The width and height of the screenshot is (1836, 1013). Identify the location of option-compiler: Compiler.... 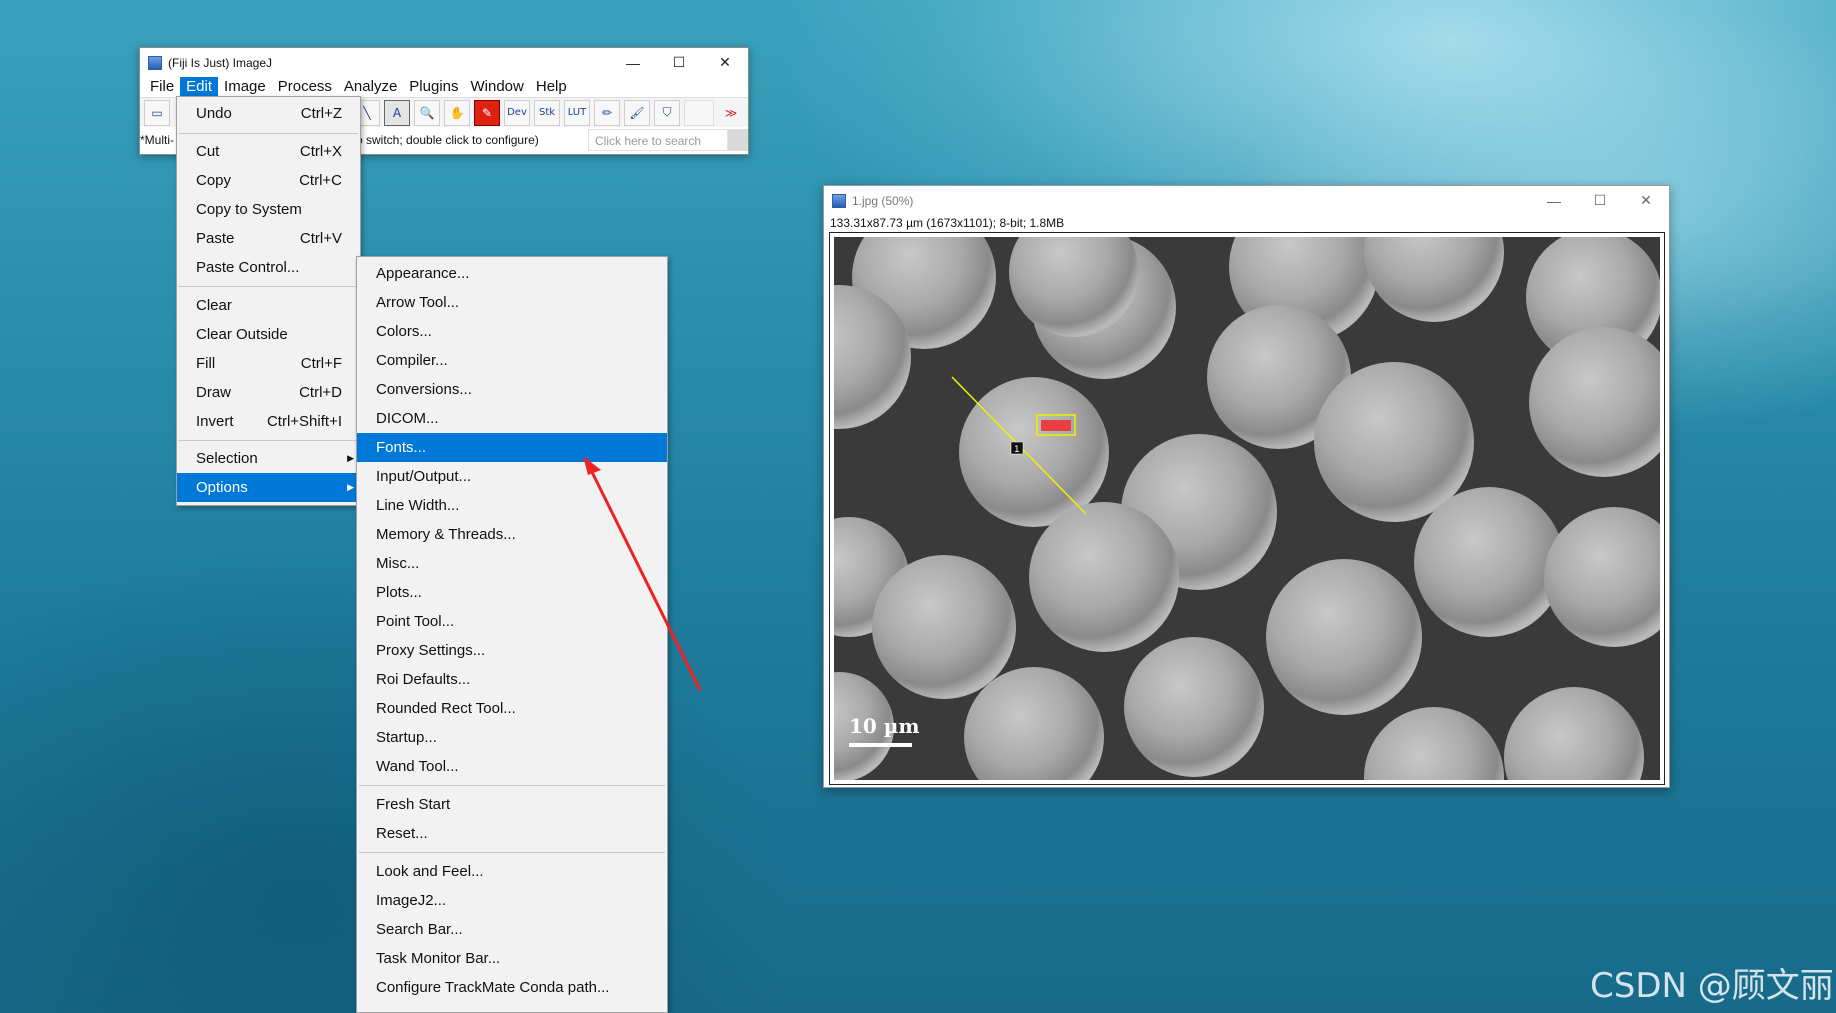
(512, 360).